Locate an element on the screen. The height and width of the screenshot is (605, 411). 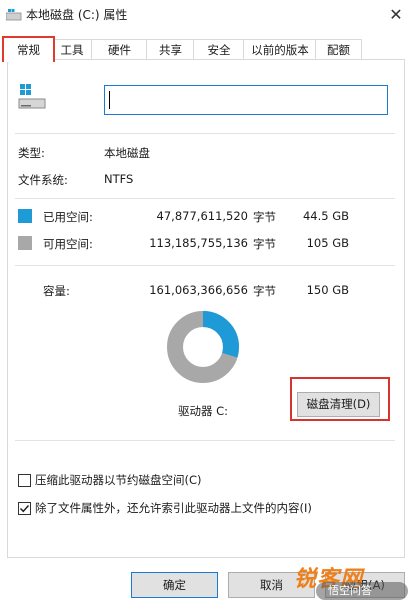
used-space-gb: 44.5 GB is located at coordinates (325, 216).